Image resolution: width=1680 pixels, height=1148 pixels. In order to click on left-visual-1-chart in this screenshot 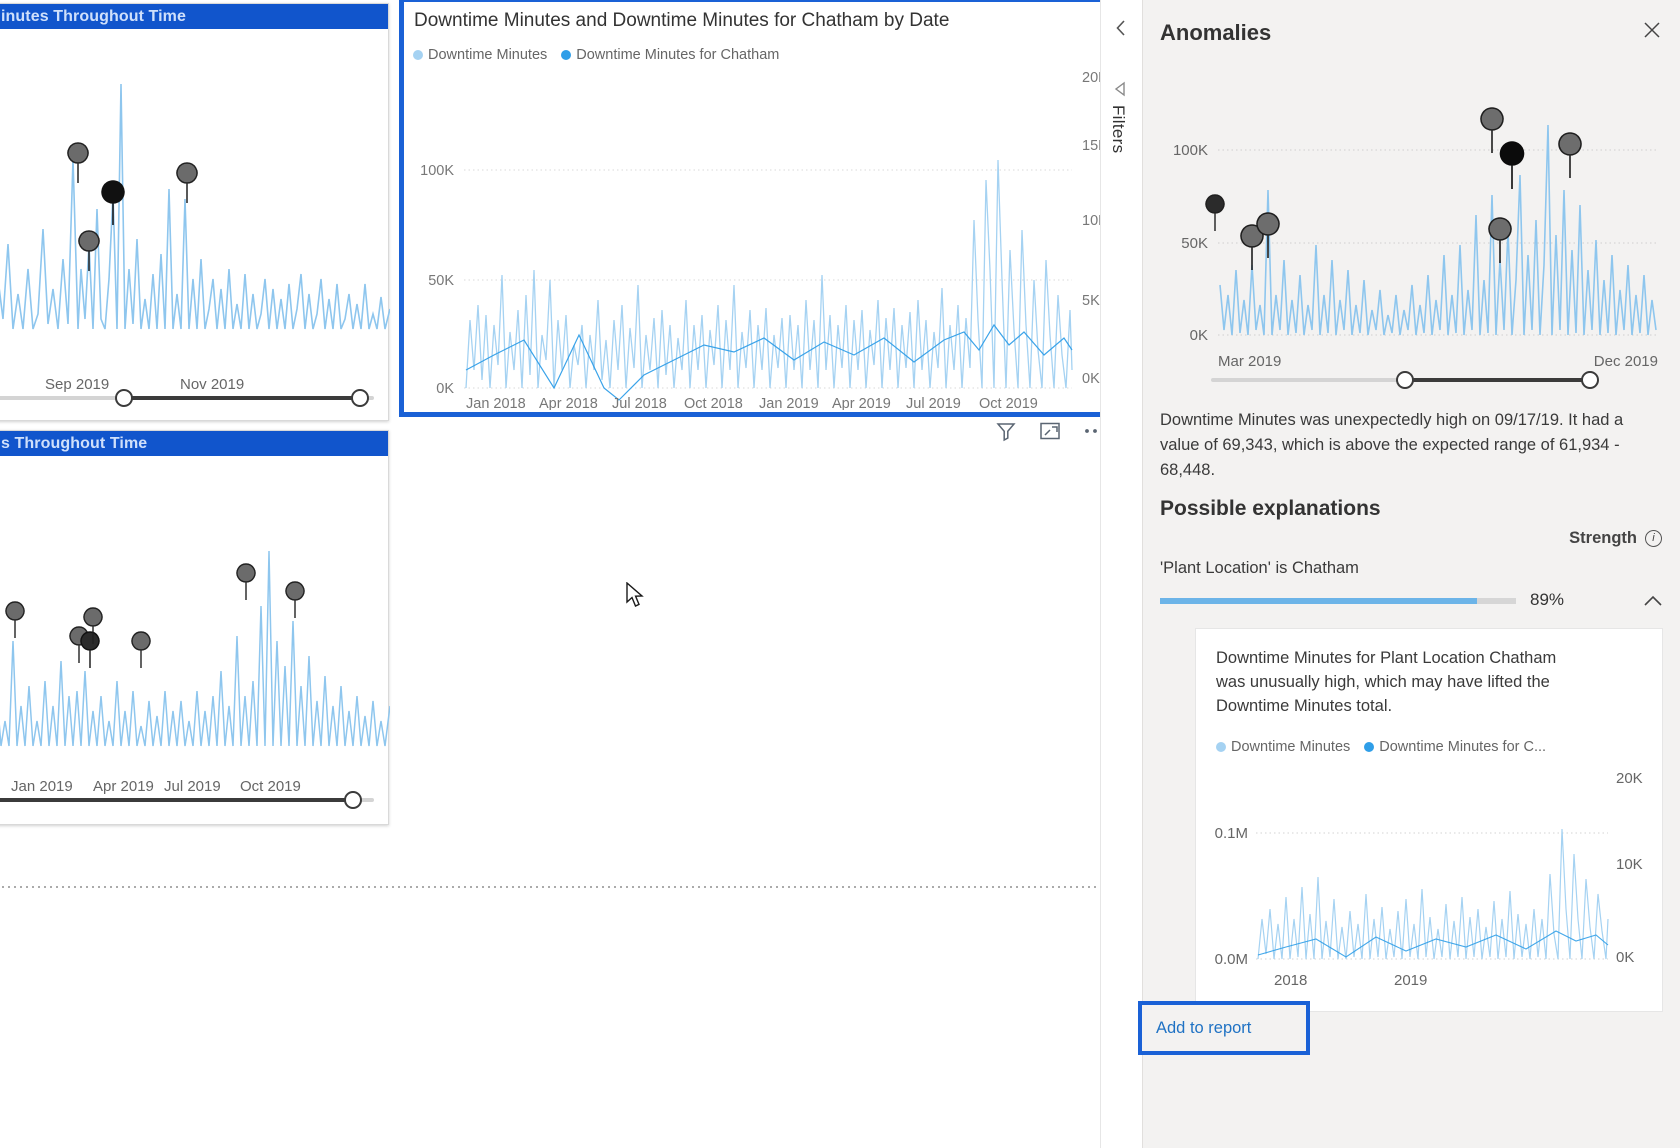, I will do `click(195, 206)`.